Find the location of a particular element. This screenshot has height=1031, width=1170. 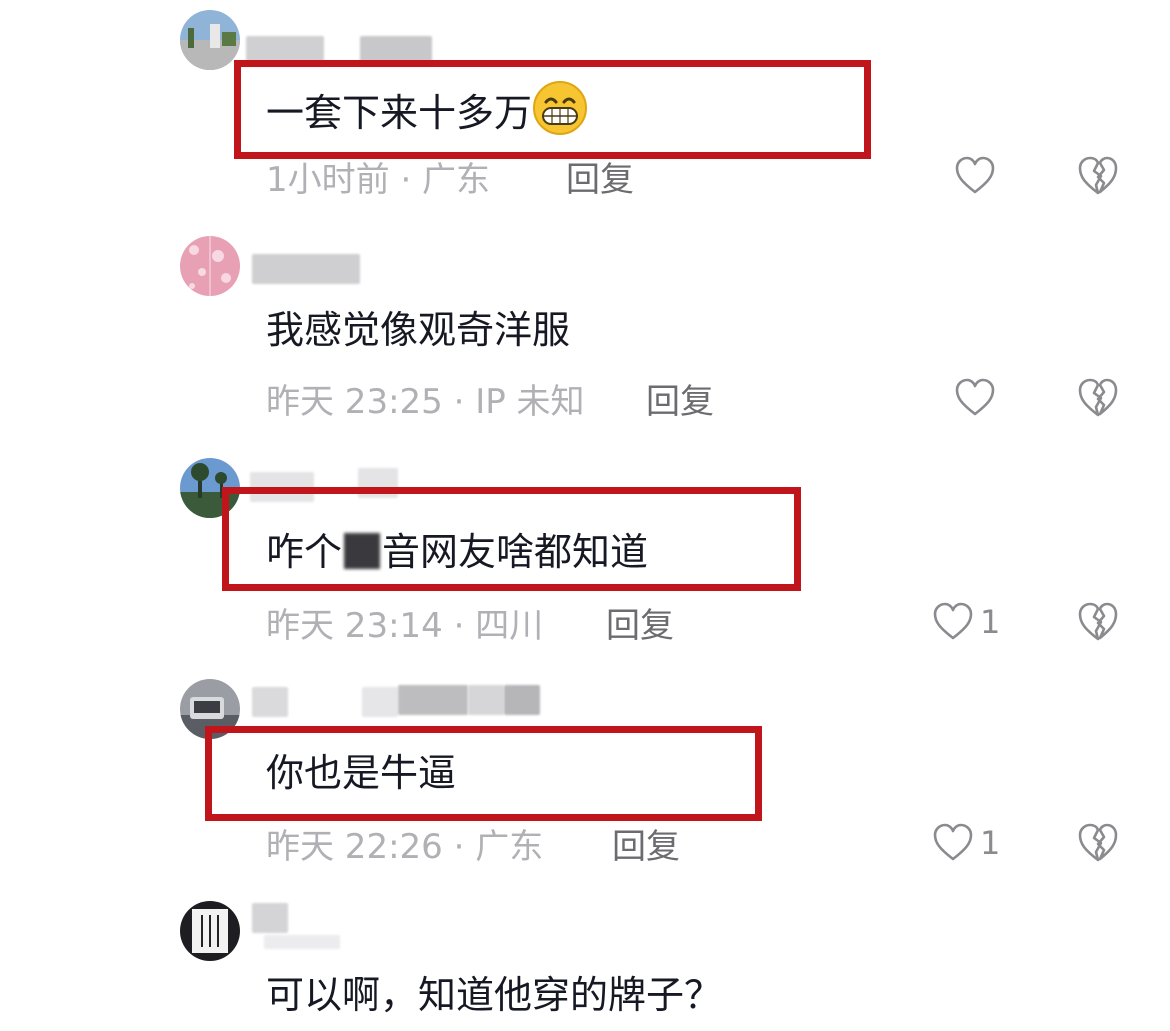

comment-meta: 昨天 23:14 · 四川 is located at coordinates (405, 626).